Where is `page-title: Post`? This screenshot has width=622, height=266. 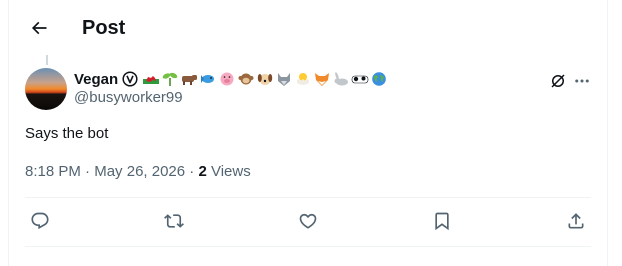
page-title: Post is located at coordinates (104, 28).